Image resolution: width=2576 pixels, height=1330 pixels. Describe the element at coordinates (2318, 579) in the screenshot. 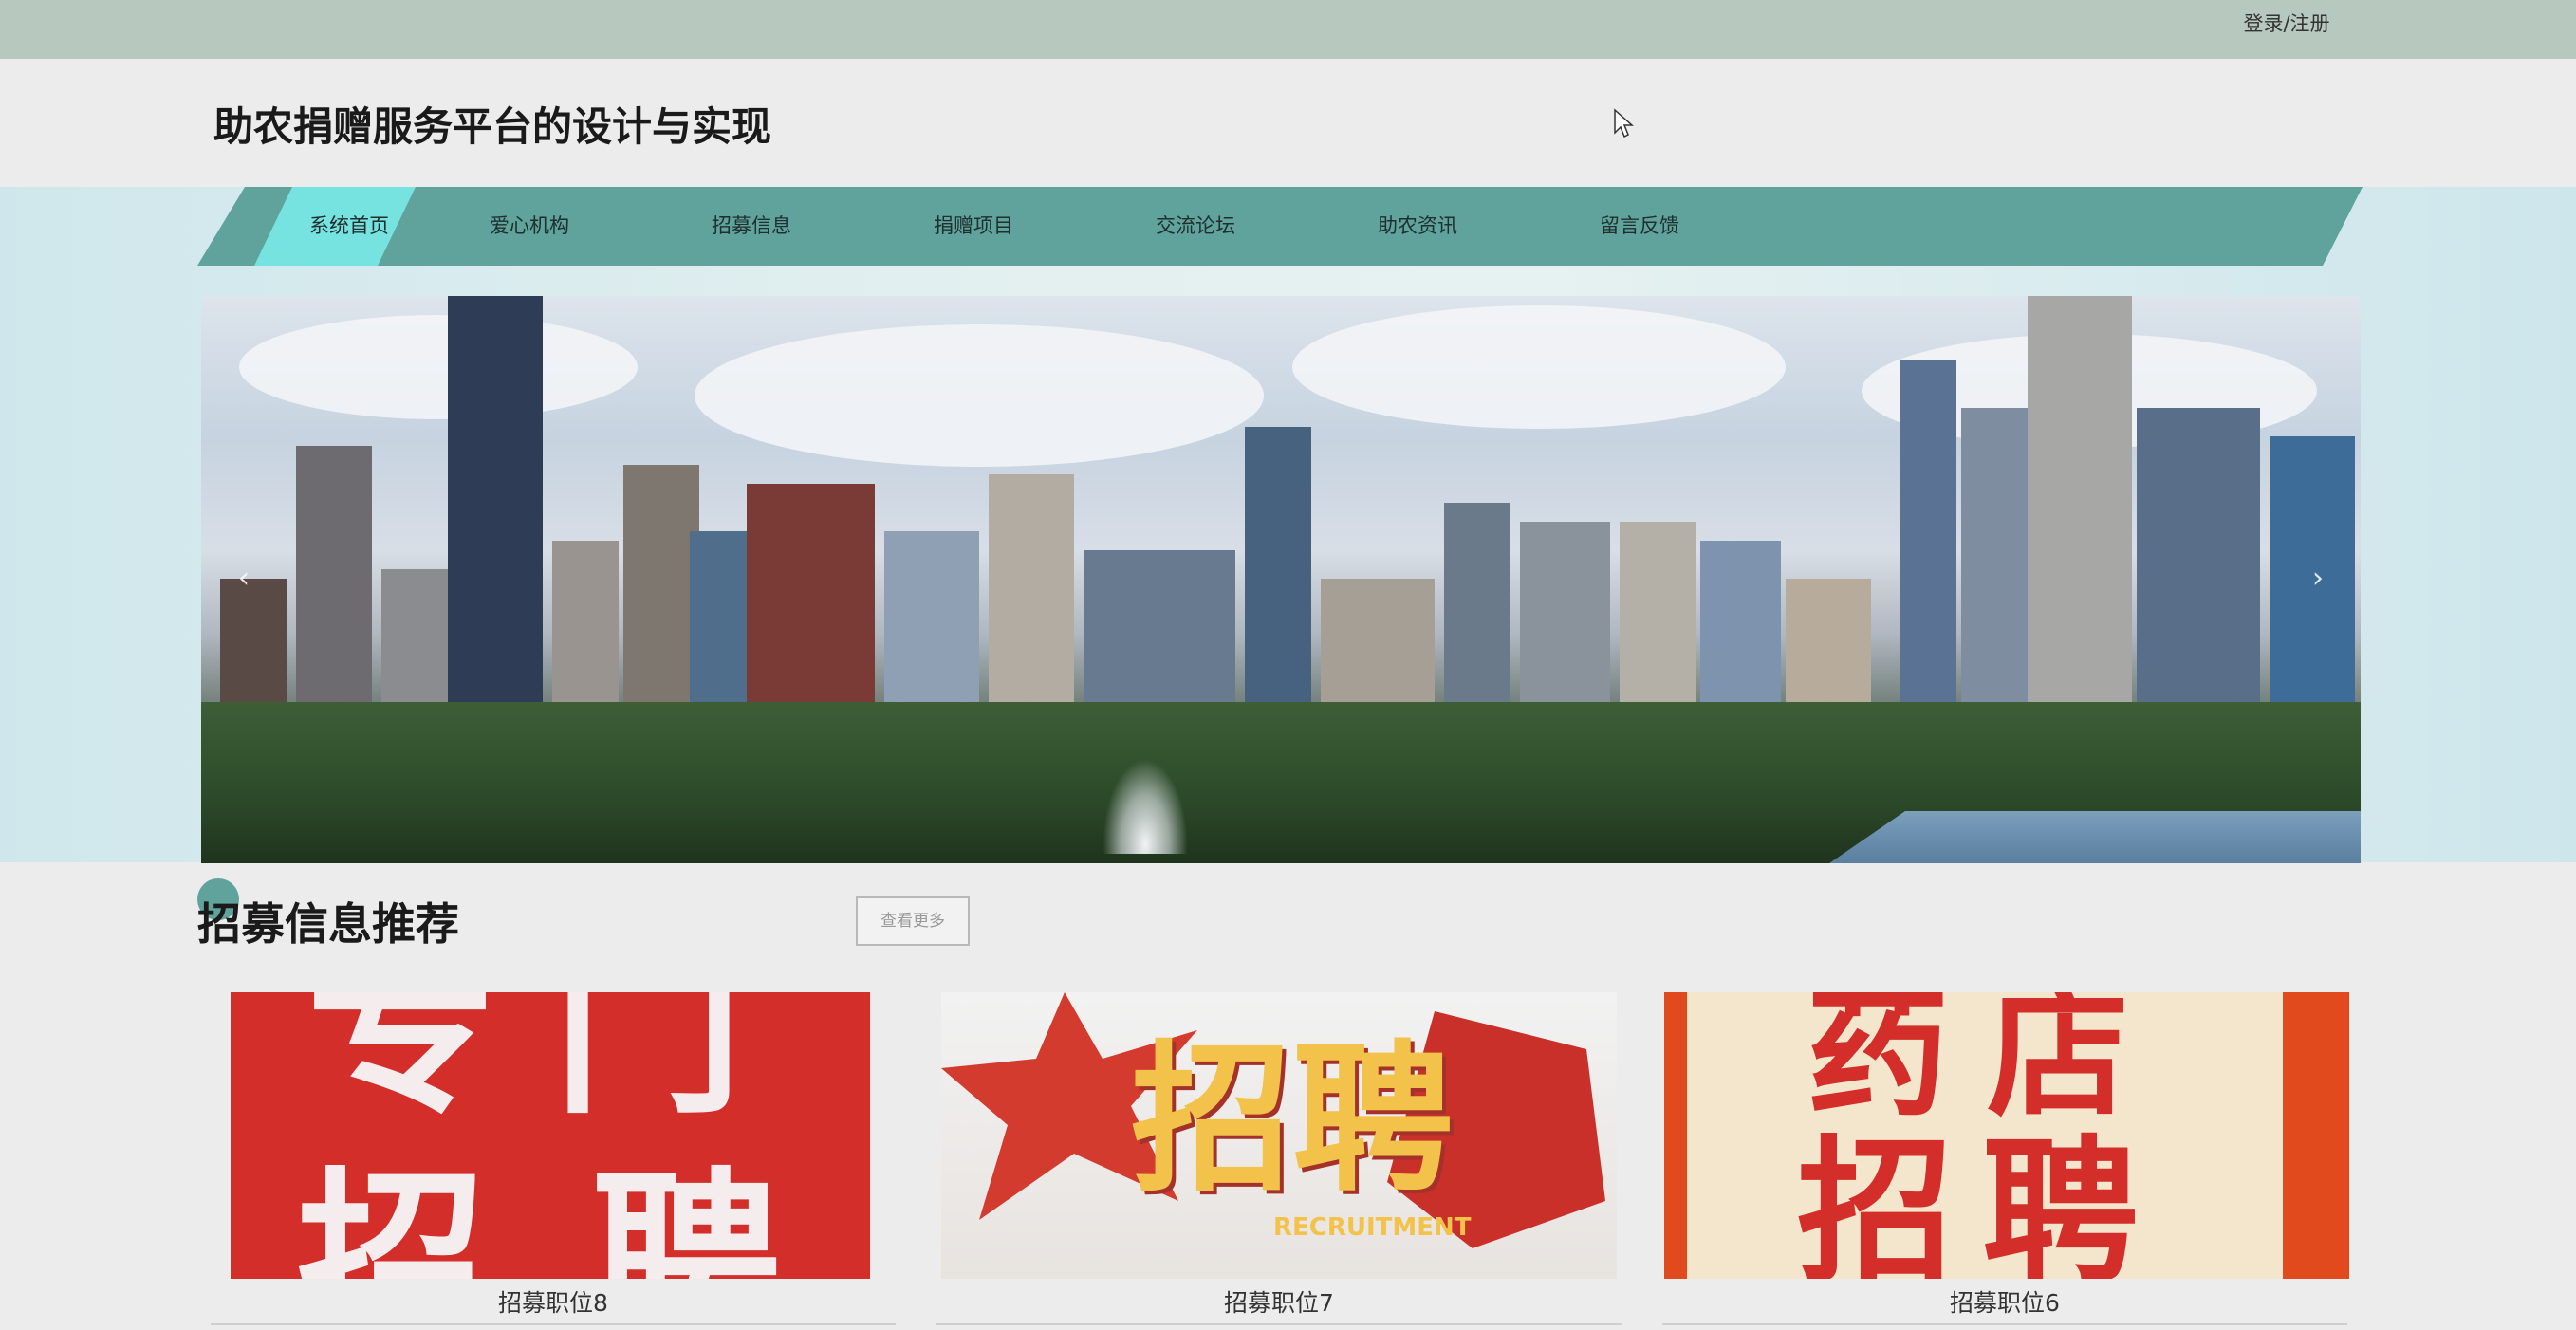

I see `carousel-next-icon: ›` at that location.